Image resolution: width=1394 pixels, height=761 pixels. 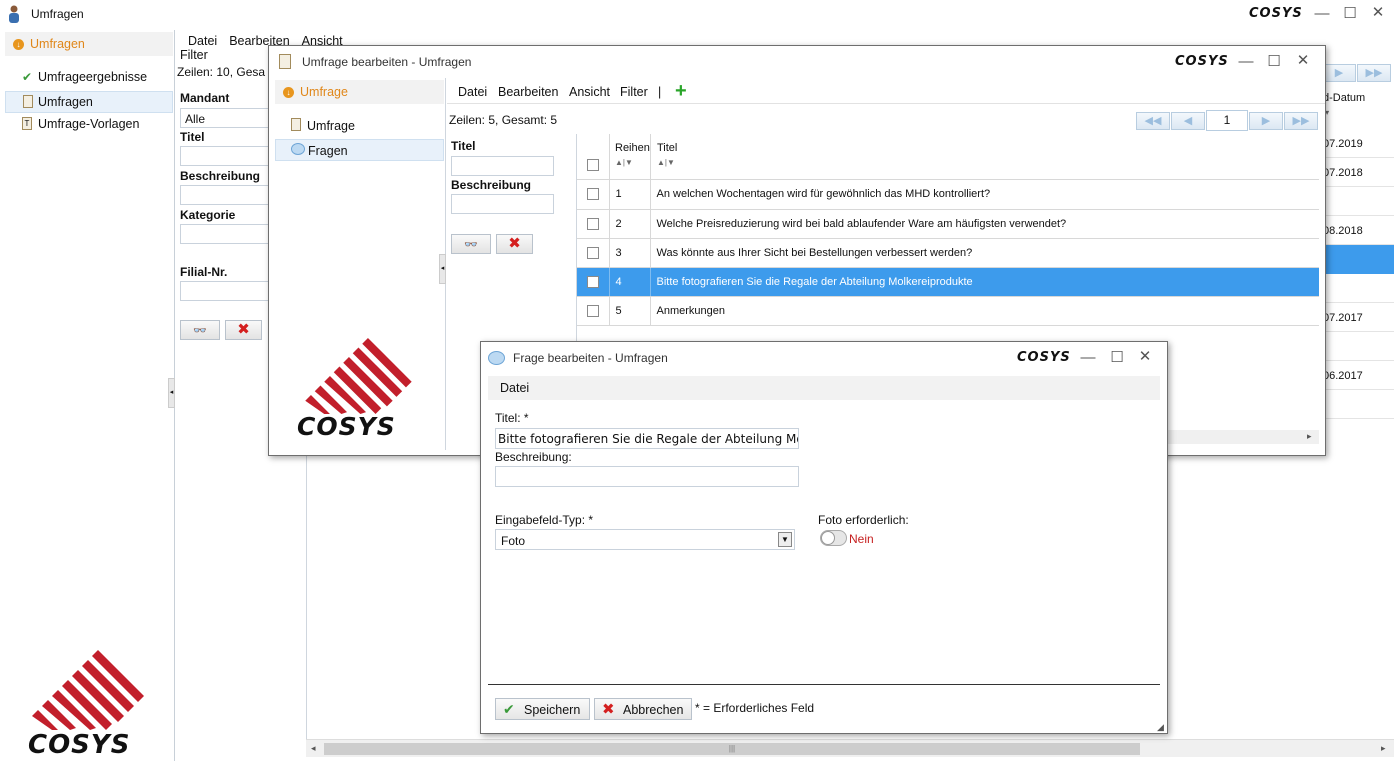 What do you see at coordinates (1266, 121) in the screenshot?
I see `pager-next: ▶` at bounding box center [1266, 121].